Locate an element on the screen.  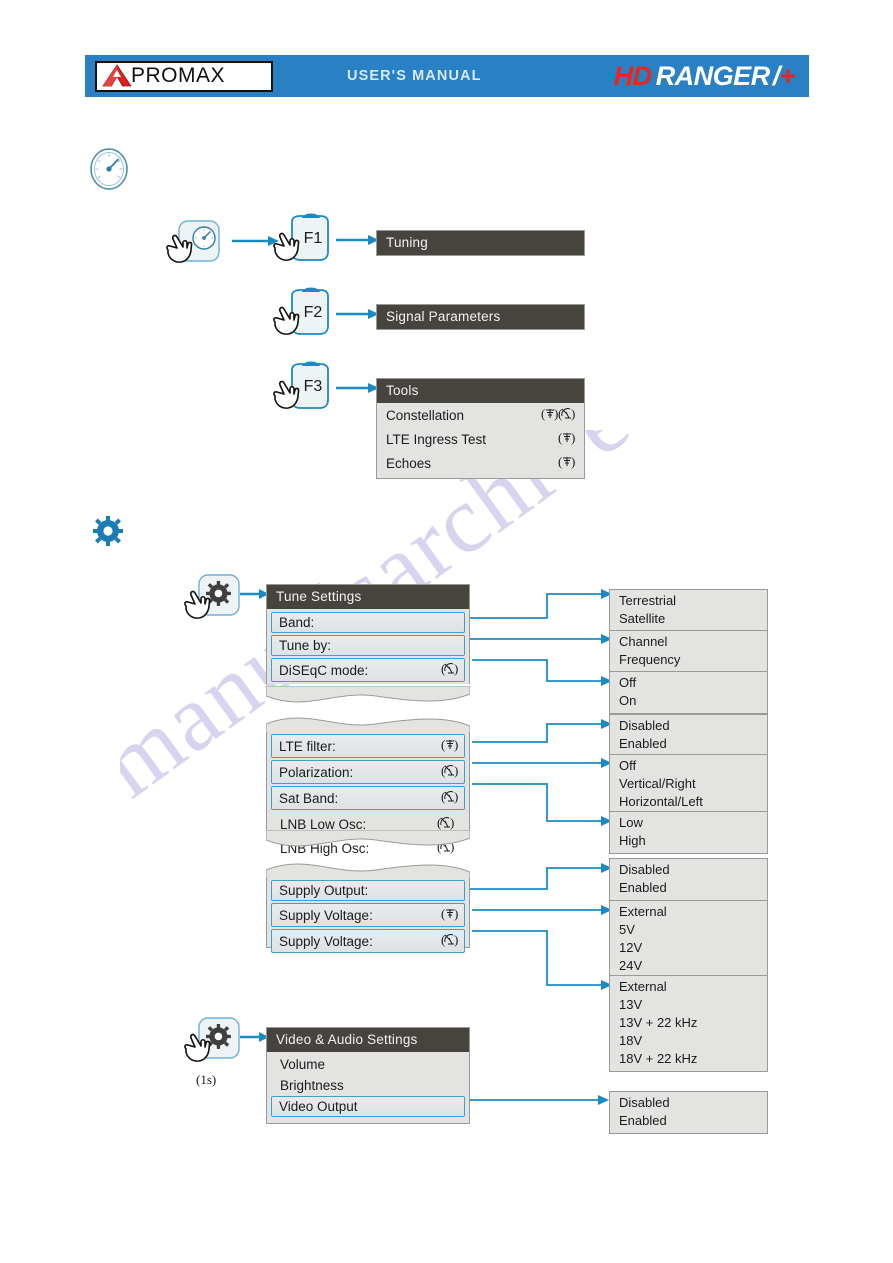
menu-item-echoes: Echoes ( ) is located at coordinates (480, 464).